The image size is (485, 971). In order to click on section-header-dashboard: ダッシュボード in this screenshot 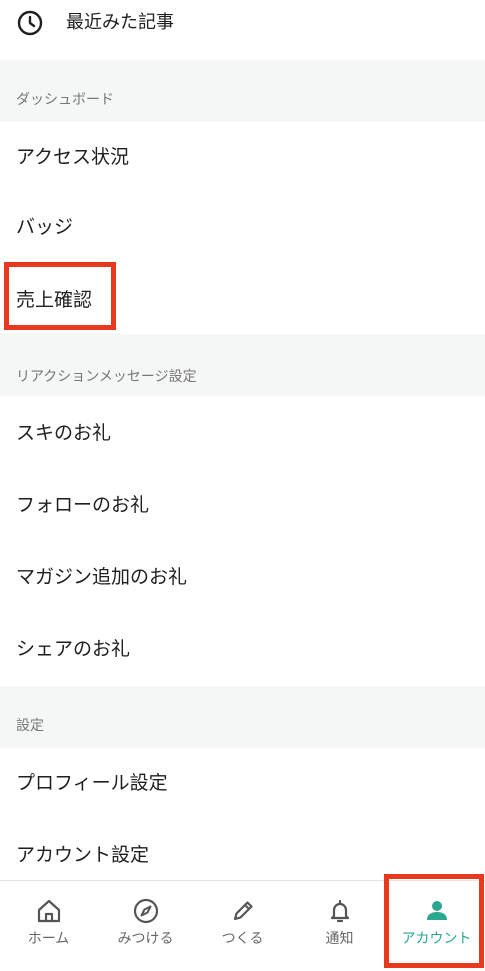, I will do `click(242, 91)`.